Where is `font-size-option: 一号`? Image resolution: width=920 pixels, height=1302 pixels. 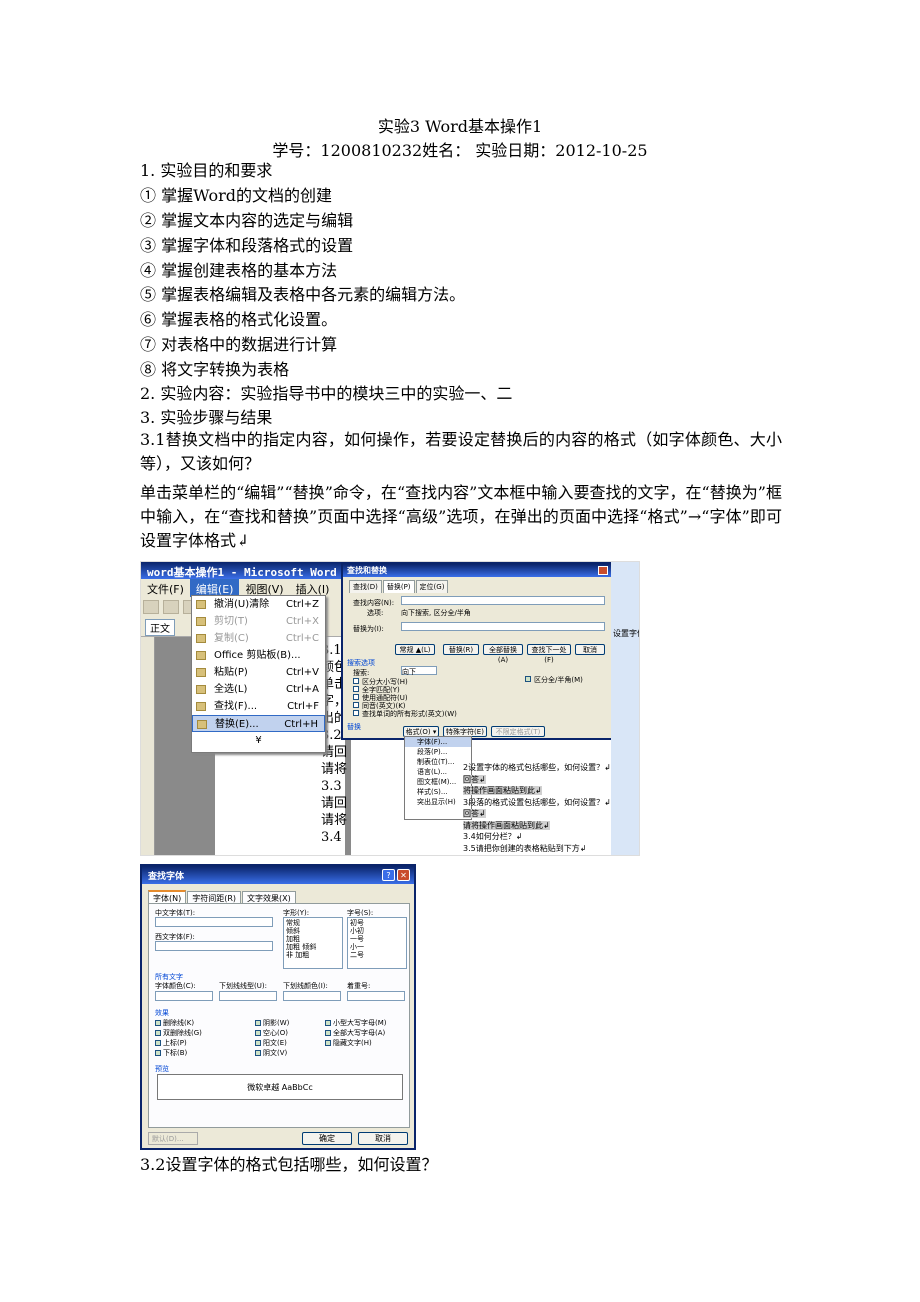 font-size-option: 一号 is located at coordinates (377, 939).